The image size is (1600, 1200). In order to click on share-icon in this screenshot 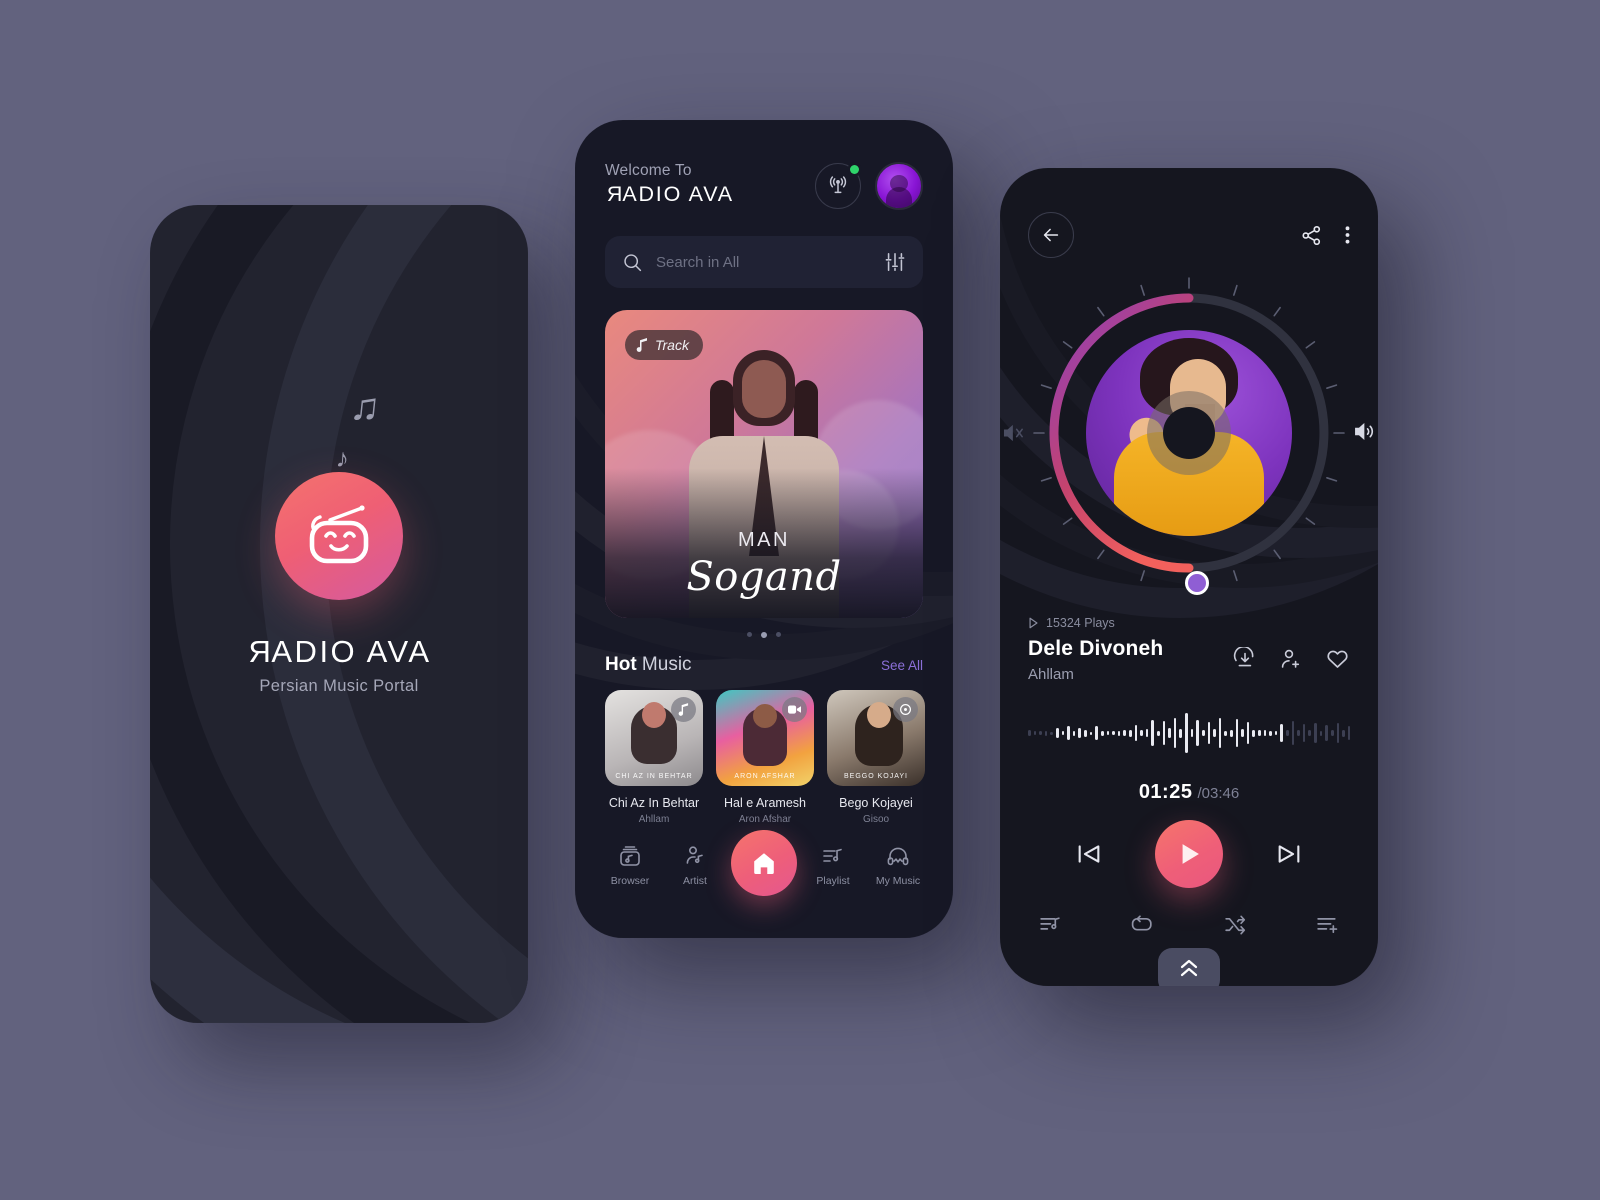, I will do `click(1311, 235)`.